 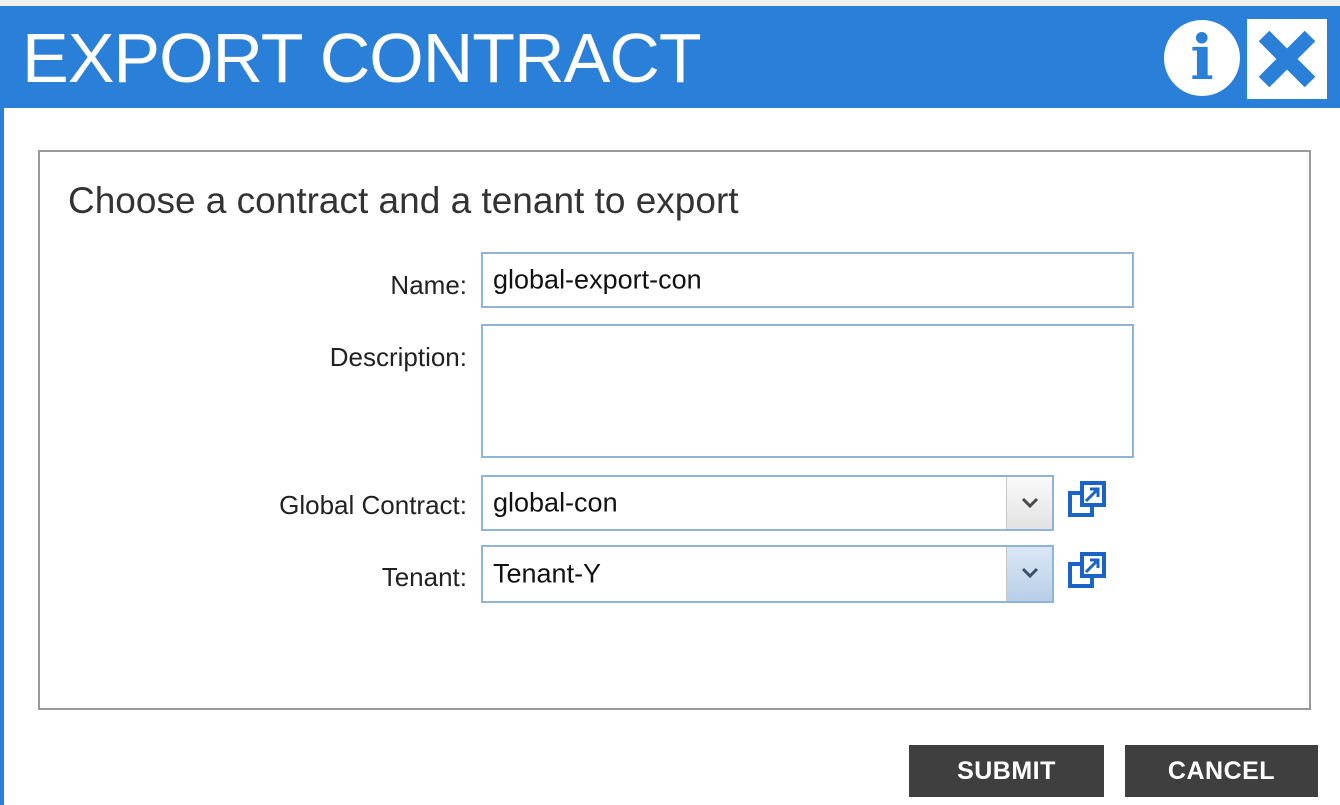 I want to click on dialog-left-border, so click(x=2, y=456).